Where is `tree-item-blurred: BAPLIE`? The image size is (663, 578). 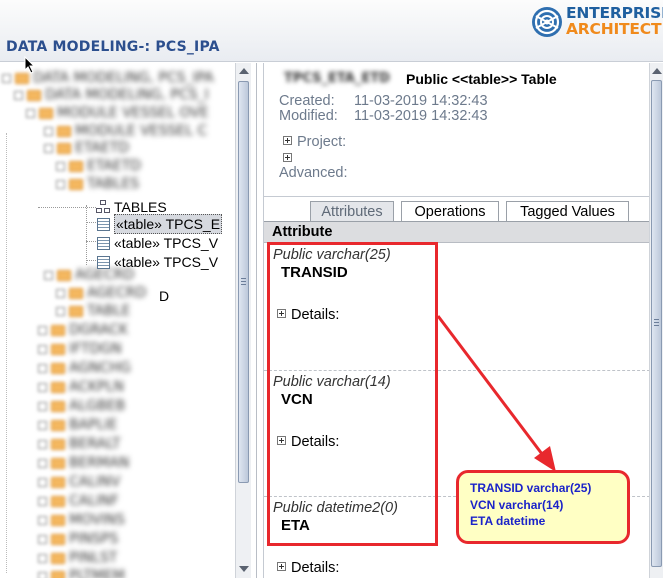 tree-item-blurred: BAPLIE is located at coordinates (77, 425).